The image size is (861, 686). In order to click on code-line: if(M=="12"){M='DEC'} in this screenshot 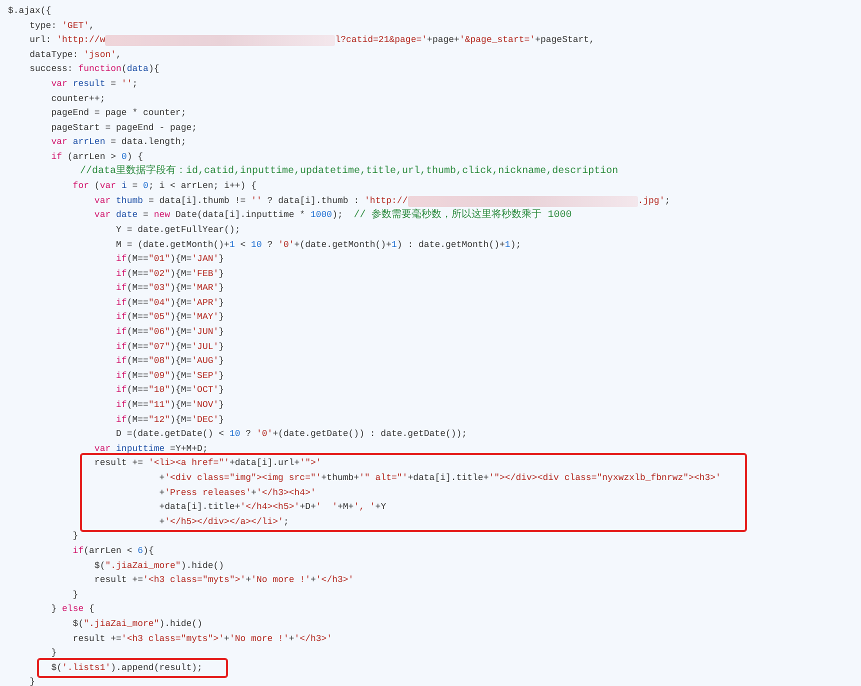, I will do `click(169, 420)`.